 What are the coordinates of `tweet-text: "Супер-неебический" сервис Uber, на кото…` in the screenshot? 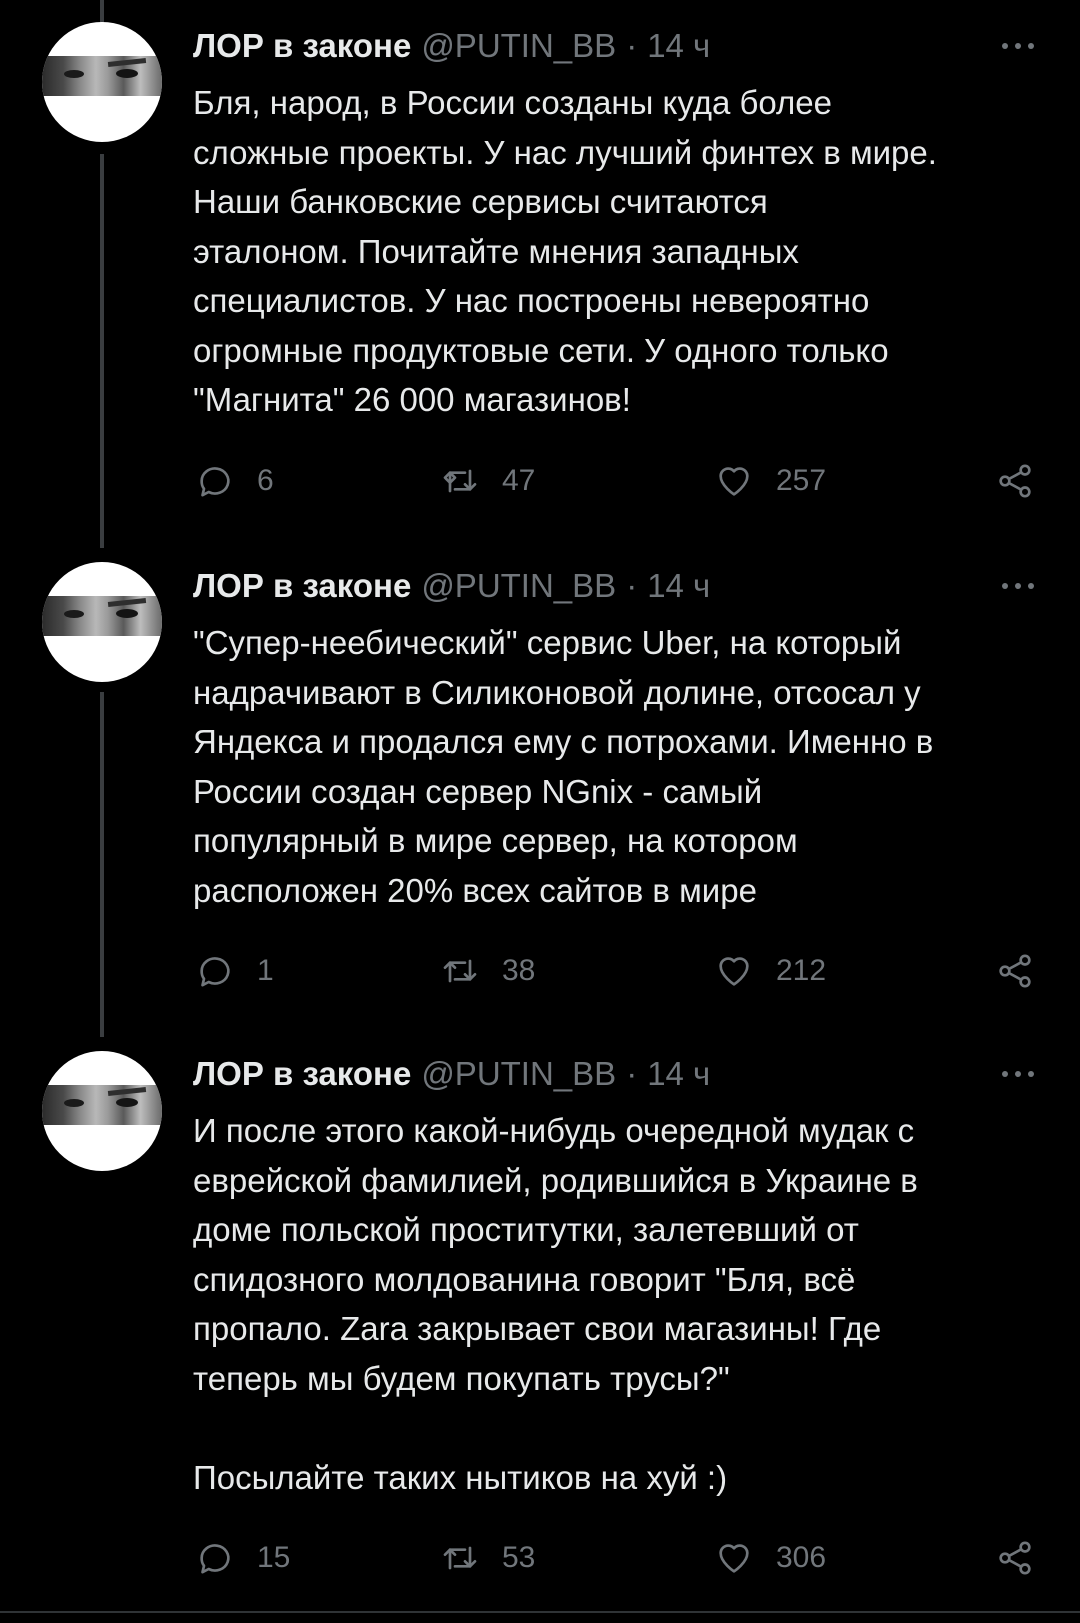 It's located at (563, 766).